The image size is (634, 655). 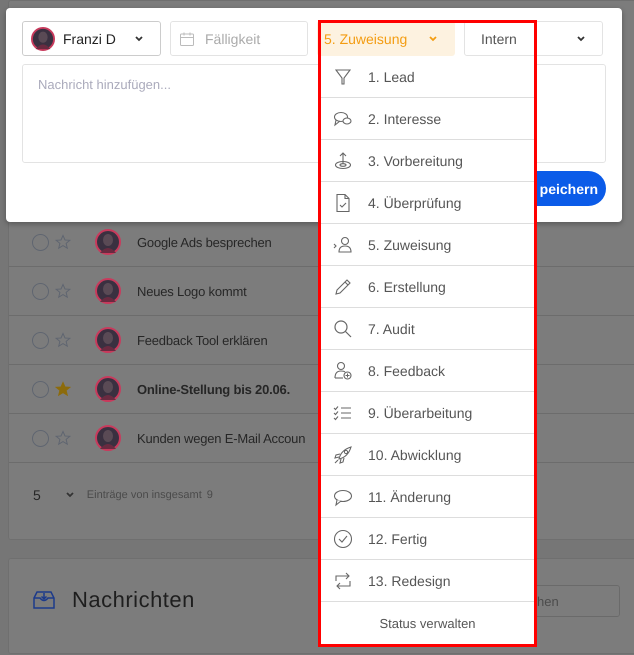 I want to click on menu-item: 5. Zuweisung, so click(x=427, y=245).